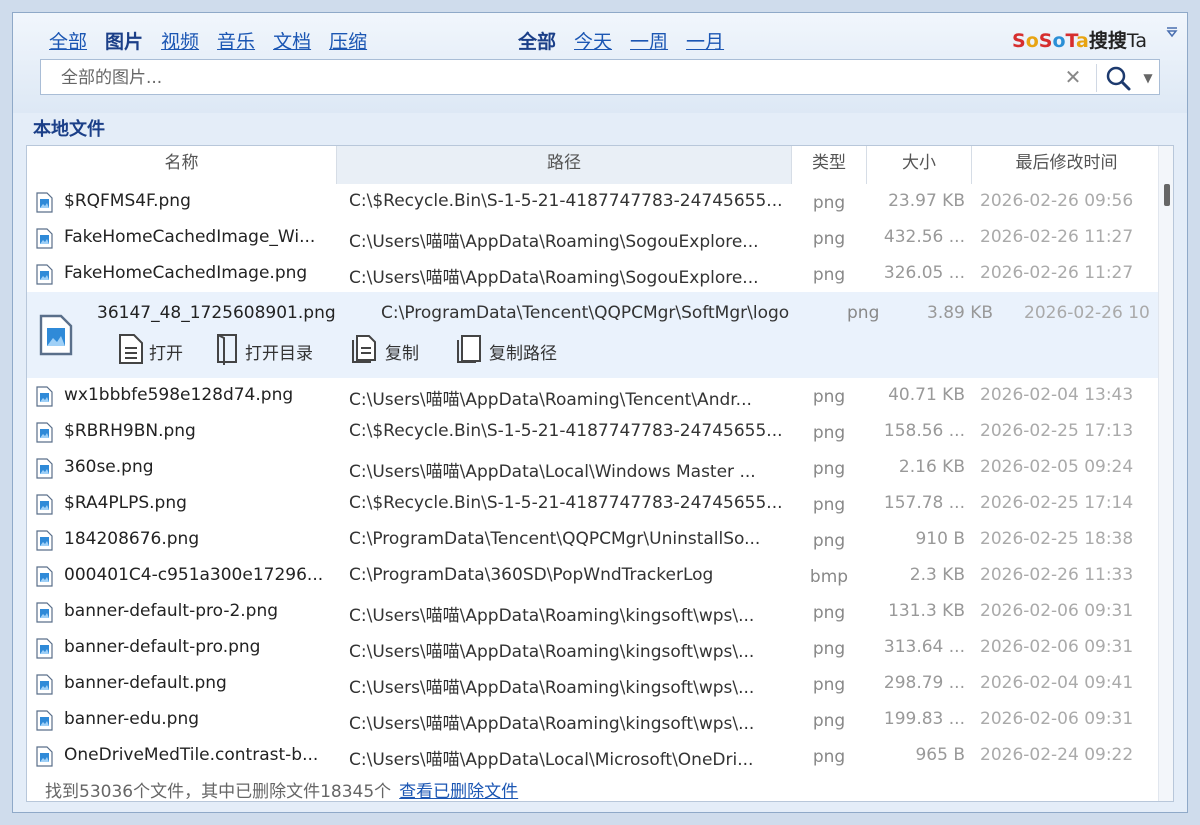 This screenshot has height=825, width=1200. Describe the element at coordinates (523, 353) in the screenshot. I see `action-label: 复制路径` at that location.